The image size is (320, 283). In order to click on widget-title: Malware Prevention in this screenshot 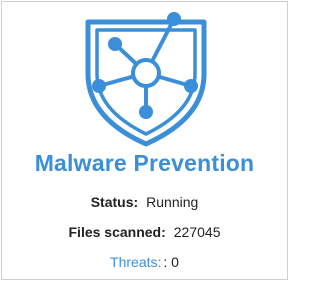, I will do `click(144, 163)`.